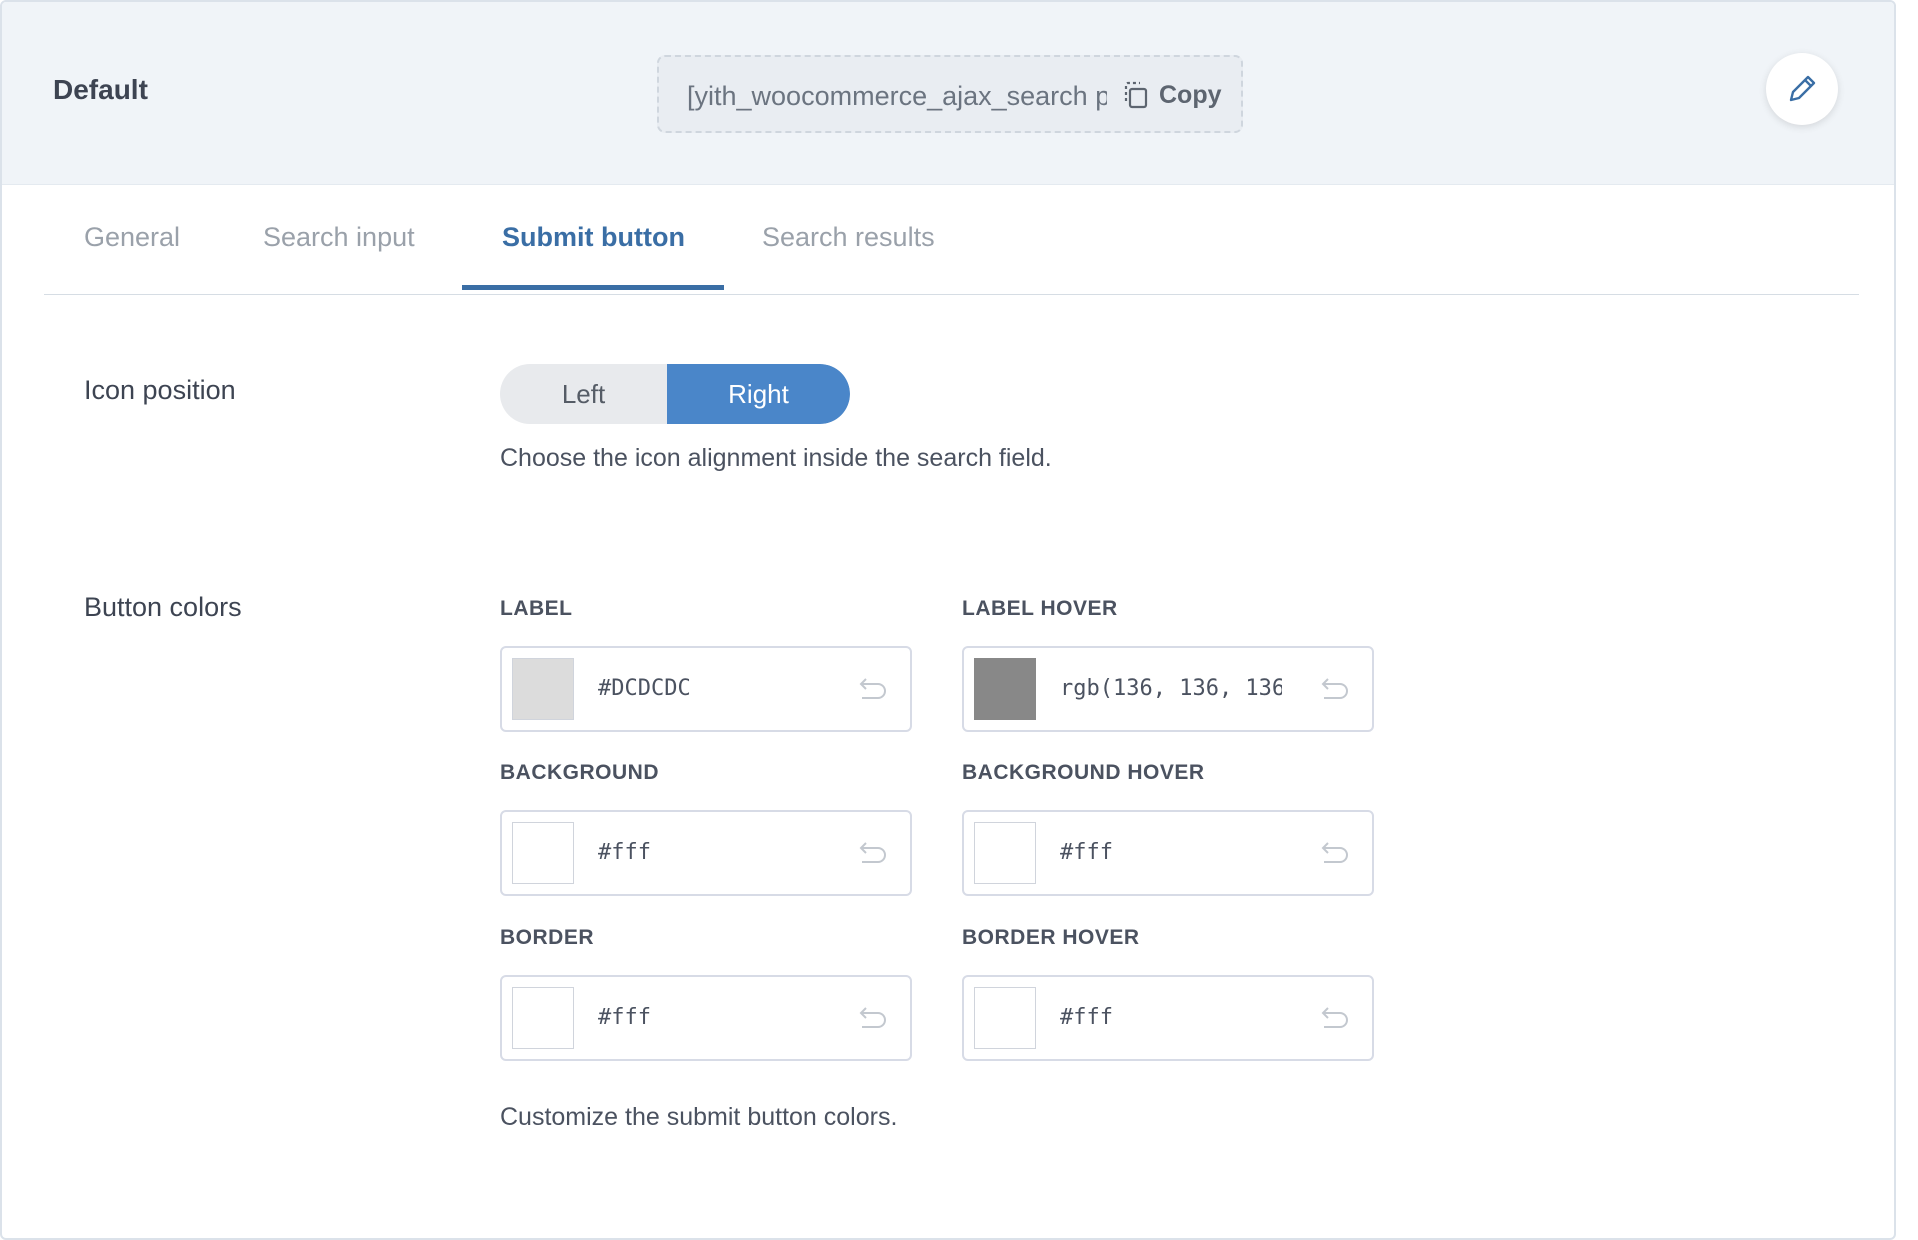 The height and width of the screenshot is (1240, 1918). Describe the element at coordinates (536, 608) in the screenshot. I see `label-color-label: LABEL` at that location.